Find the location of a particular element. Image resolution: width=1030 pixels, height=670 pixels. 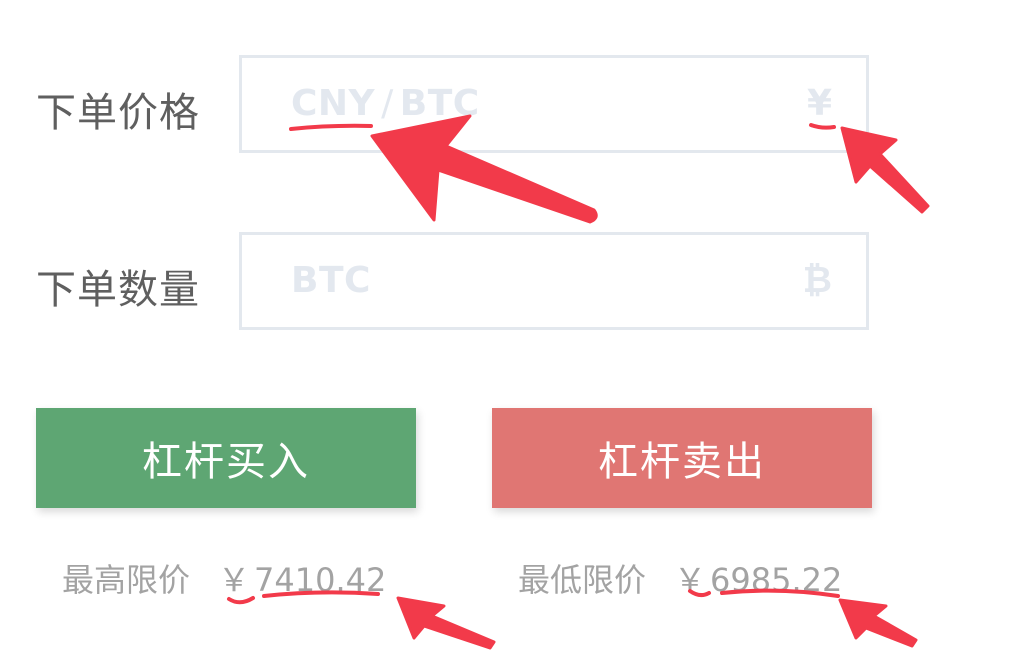

min-limit-value: 6985.22 is located at coordinates (776, 580).